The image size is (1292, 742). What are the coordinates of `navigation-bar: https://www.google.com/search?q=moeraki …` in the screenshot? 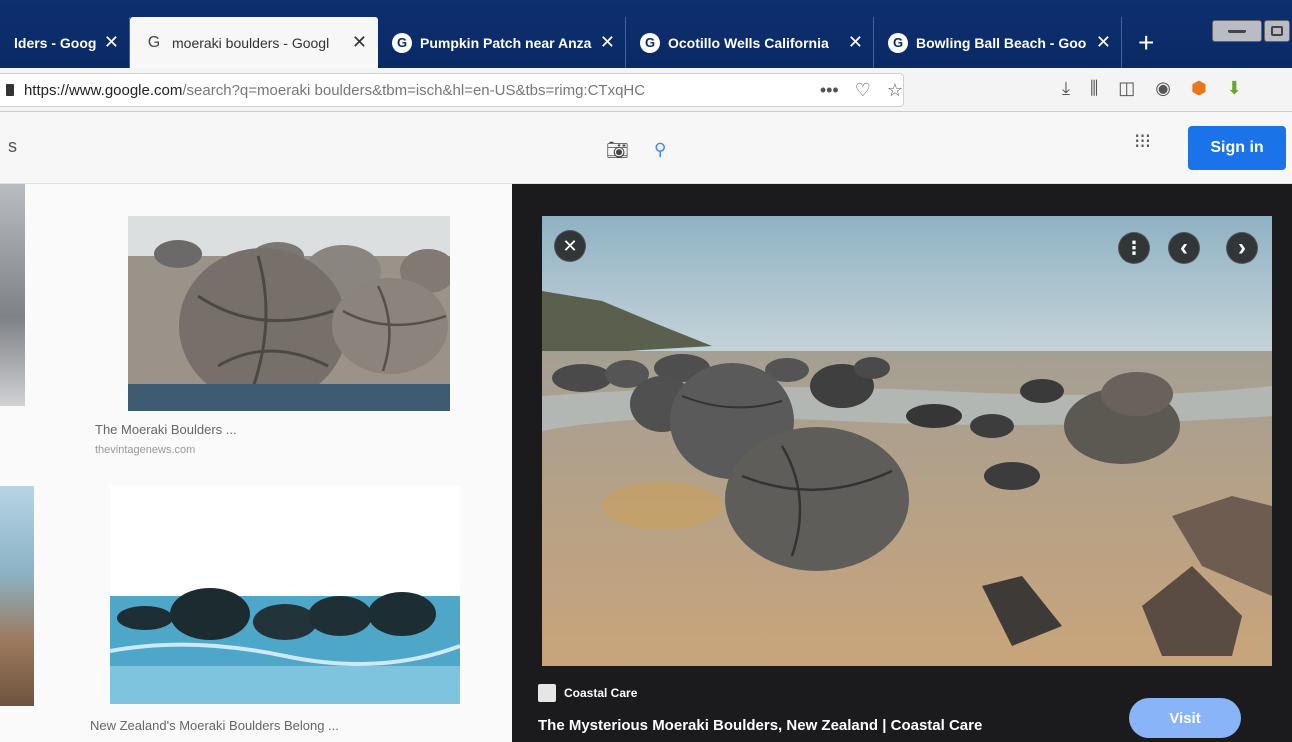 It's located at (646, 90).